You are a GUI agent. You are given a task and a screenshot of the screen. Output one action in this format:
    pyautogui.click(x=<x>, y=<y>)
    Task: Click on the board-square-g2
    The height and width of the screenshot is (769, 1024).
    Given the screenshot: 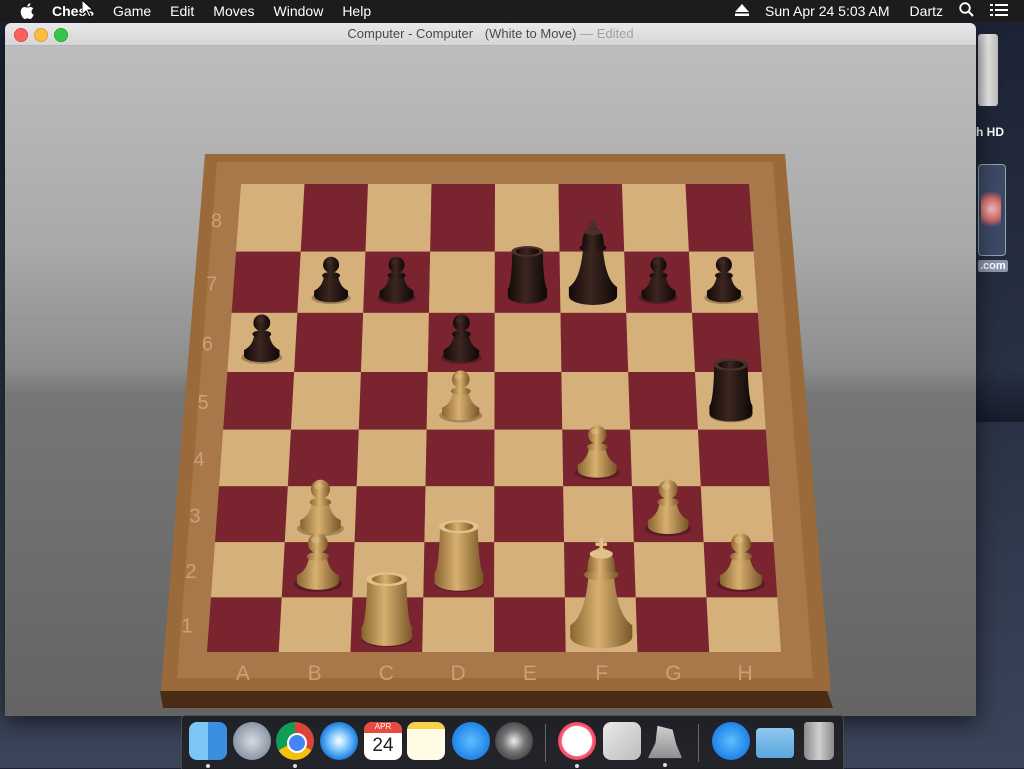 What is the action you would take?
    pyautogui.click(x=670, y=570)
    